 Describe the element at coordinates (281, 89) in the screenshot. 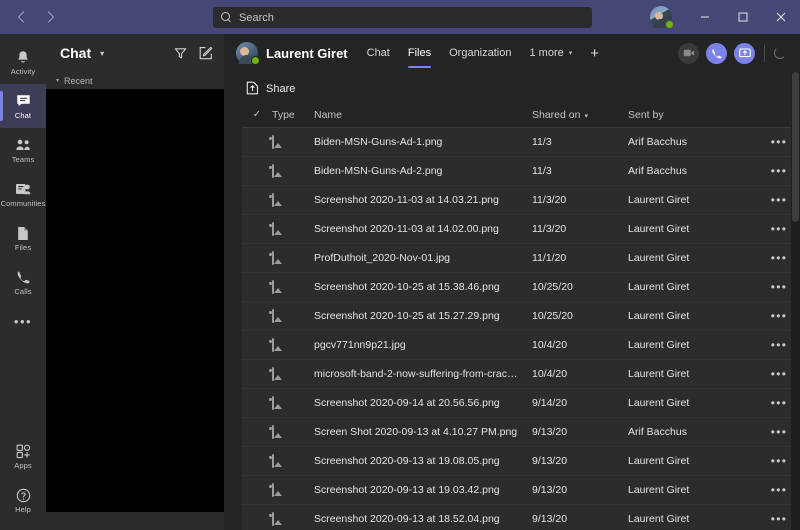

I see `share-button-label: Share` at that location.